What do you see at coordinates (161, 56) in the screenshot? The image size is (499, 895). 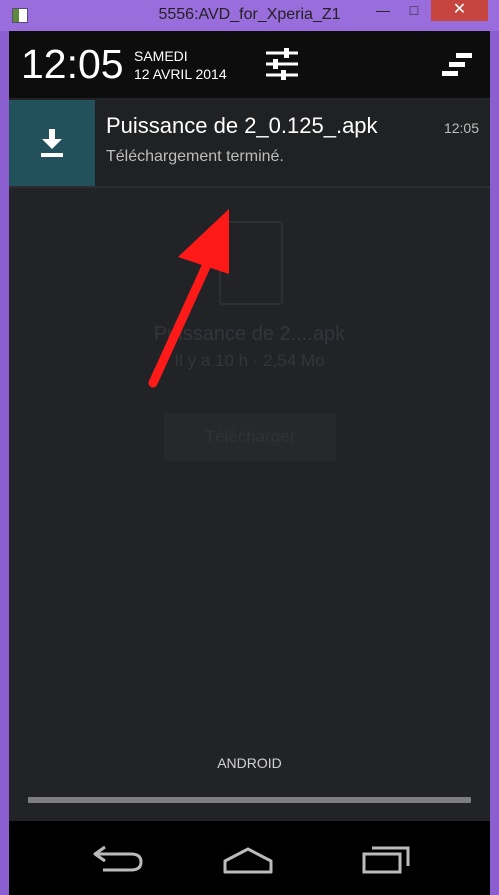 I see `day-name: SAMEDI` at bounding box center [161, 56].